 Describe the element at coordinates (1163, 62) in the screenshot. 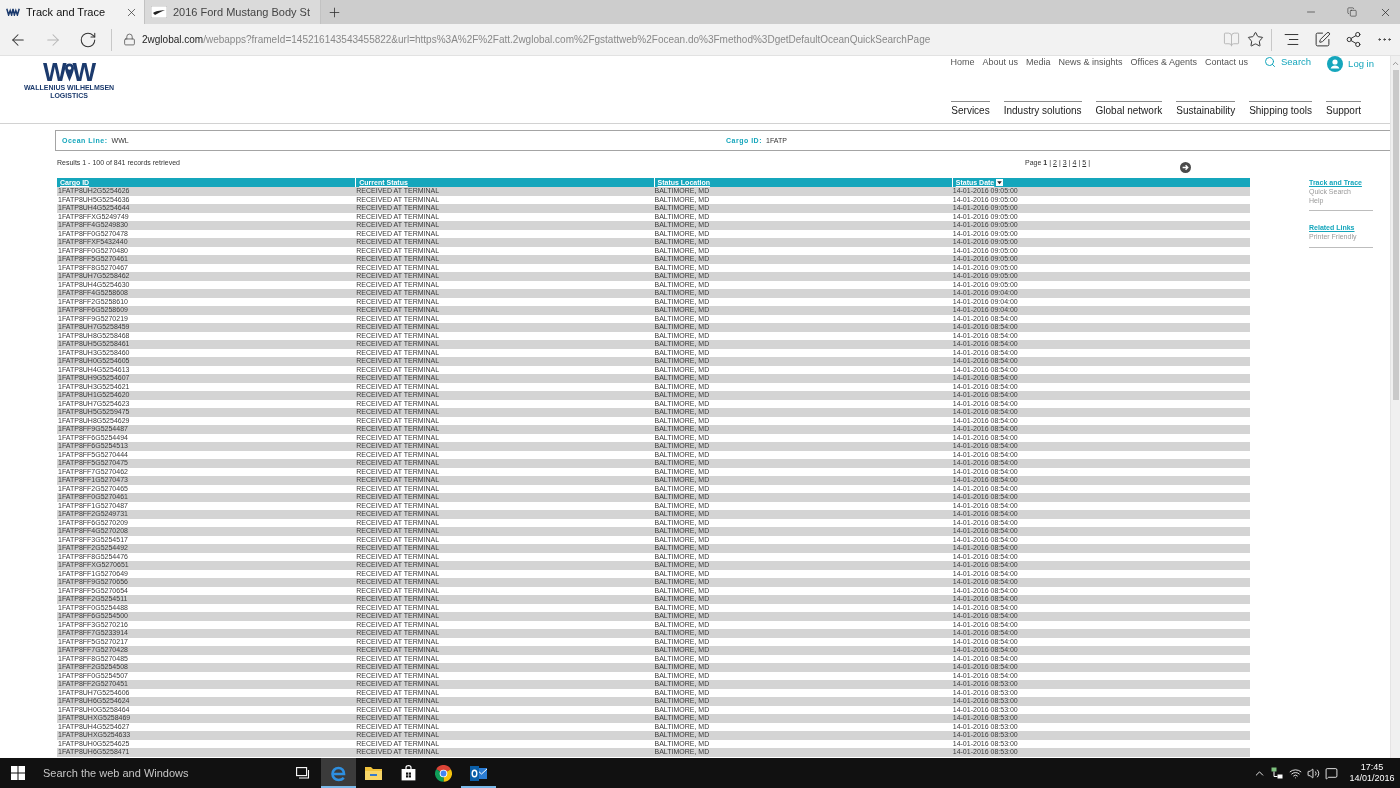

I see `top-nav-link: Offices & Agents` at that location.